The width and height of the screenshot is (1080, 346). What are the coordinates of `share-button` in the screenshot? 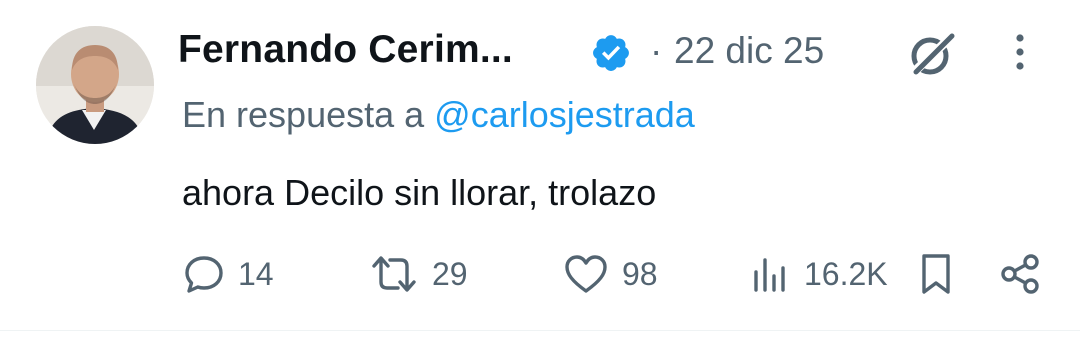 It's located at (1020, 274).